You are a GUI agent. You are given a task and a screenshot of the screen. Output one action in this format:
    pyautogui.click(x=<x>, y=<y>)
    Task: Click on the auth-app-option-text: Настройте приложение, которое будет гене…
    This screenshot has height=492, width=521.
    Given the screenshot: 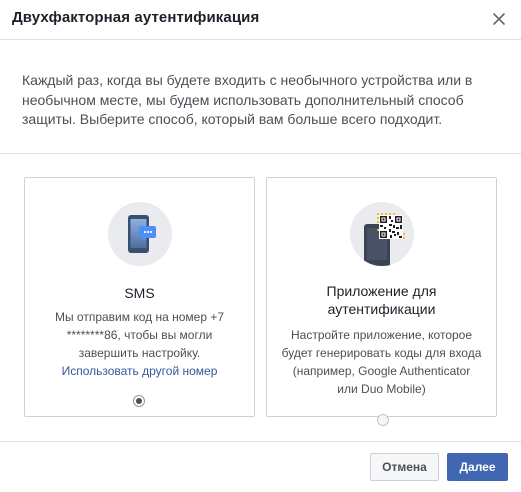 What is the action you would take?
    pyautogui.click(x=381, y=362)
    